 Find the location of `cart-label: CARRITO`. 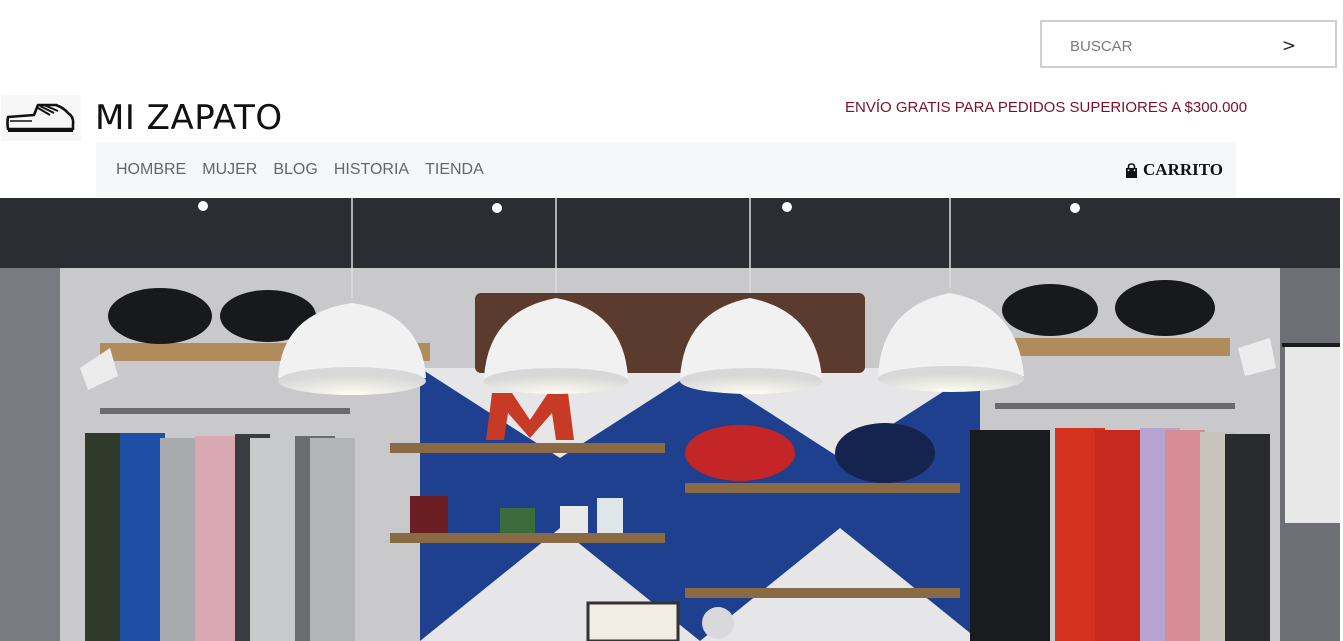

cart-label: CARRITO is located at coordinates (1183, 169).